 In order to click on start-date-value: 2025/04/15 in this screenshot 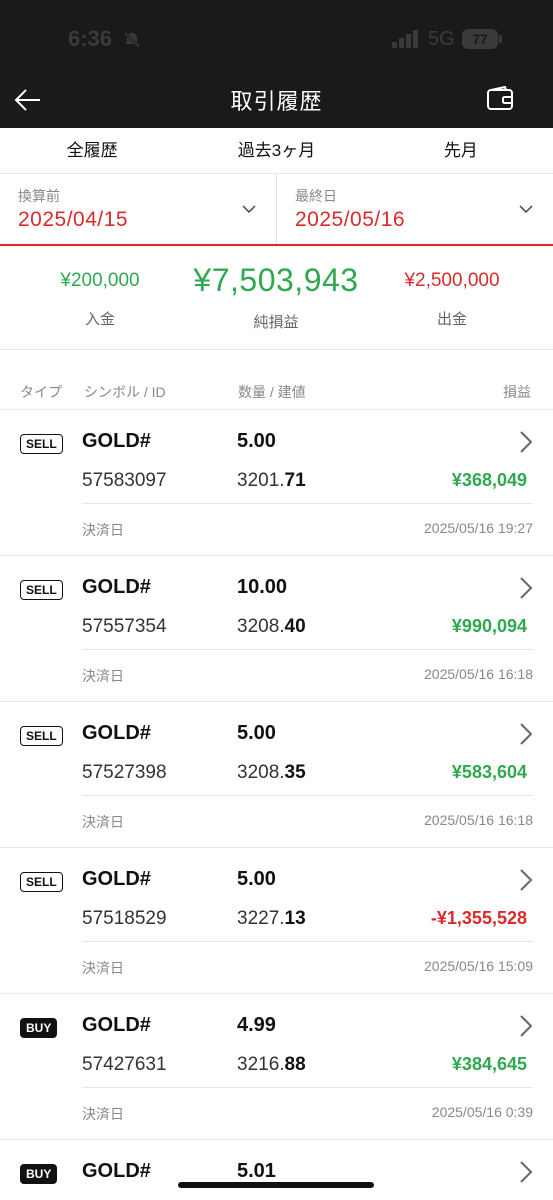, I will do `click(73, 219)`.